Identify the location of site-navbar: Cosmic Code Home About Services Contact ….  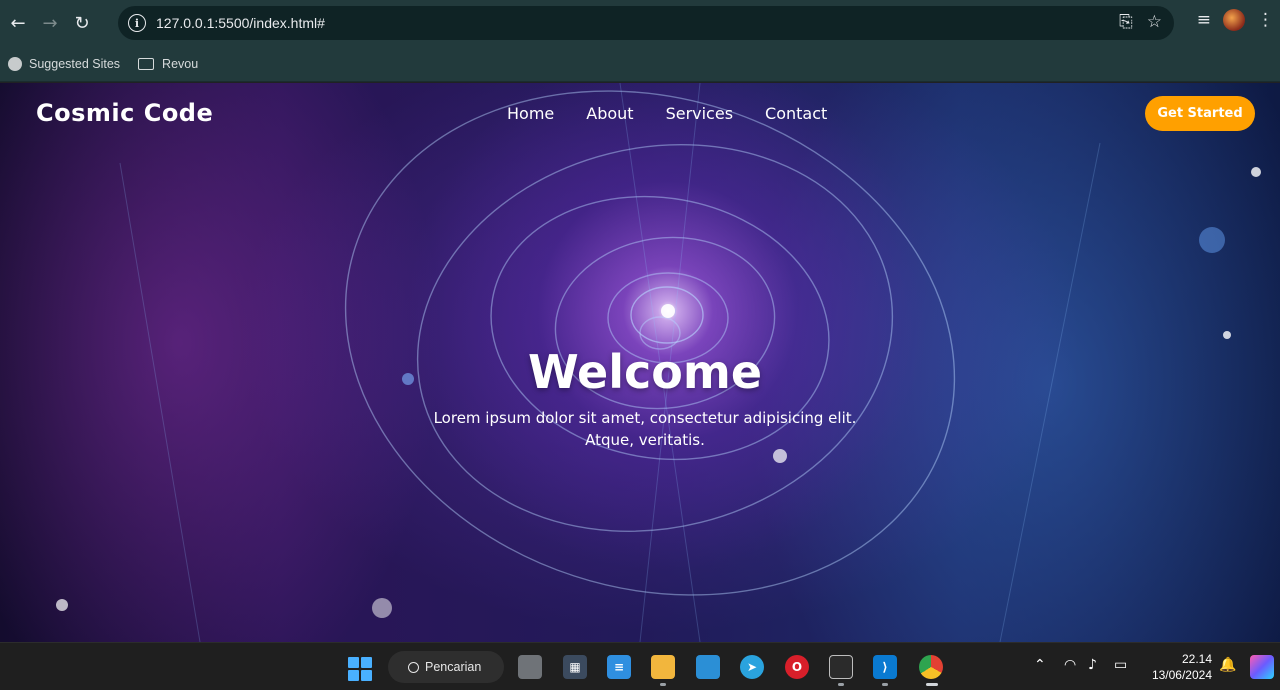
(640, 114).